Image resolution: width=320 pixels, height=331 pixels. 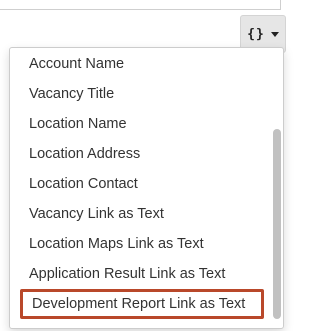 I want to click on menu-item-account-name: Account Name, so click(x=76, y=64).